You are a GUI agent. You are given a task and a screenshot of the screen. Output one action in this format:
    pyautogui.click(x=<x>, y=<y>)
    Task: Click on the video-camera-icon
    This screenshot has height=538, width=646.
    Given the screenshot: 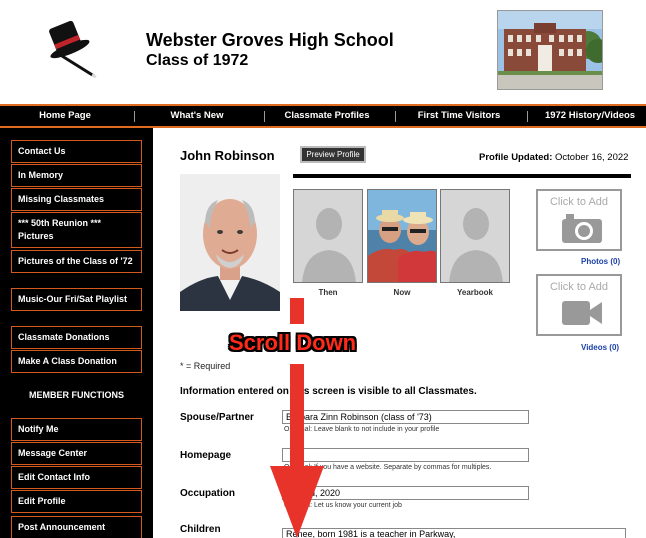 What is the action you would take?
    pyautogui.click(x=582, y=313)
    